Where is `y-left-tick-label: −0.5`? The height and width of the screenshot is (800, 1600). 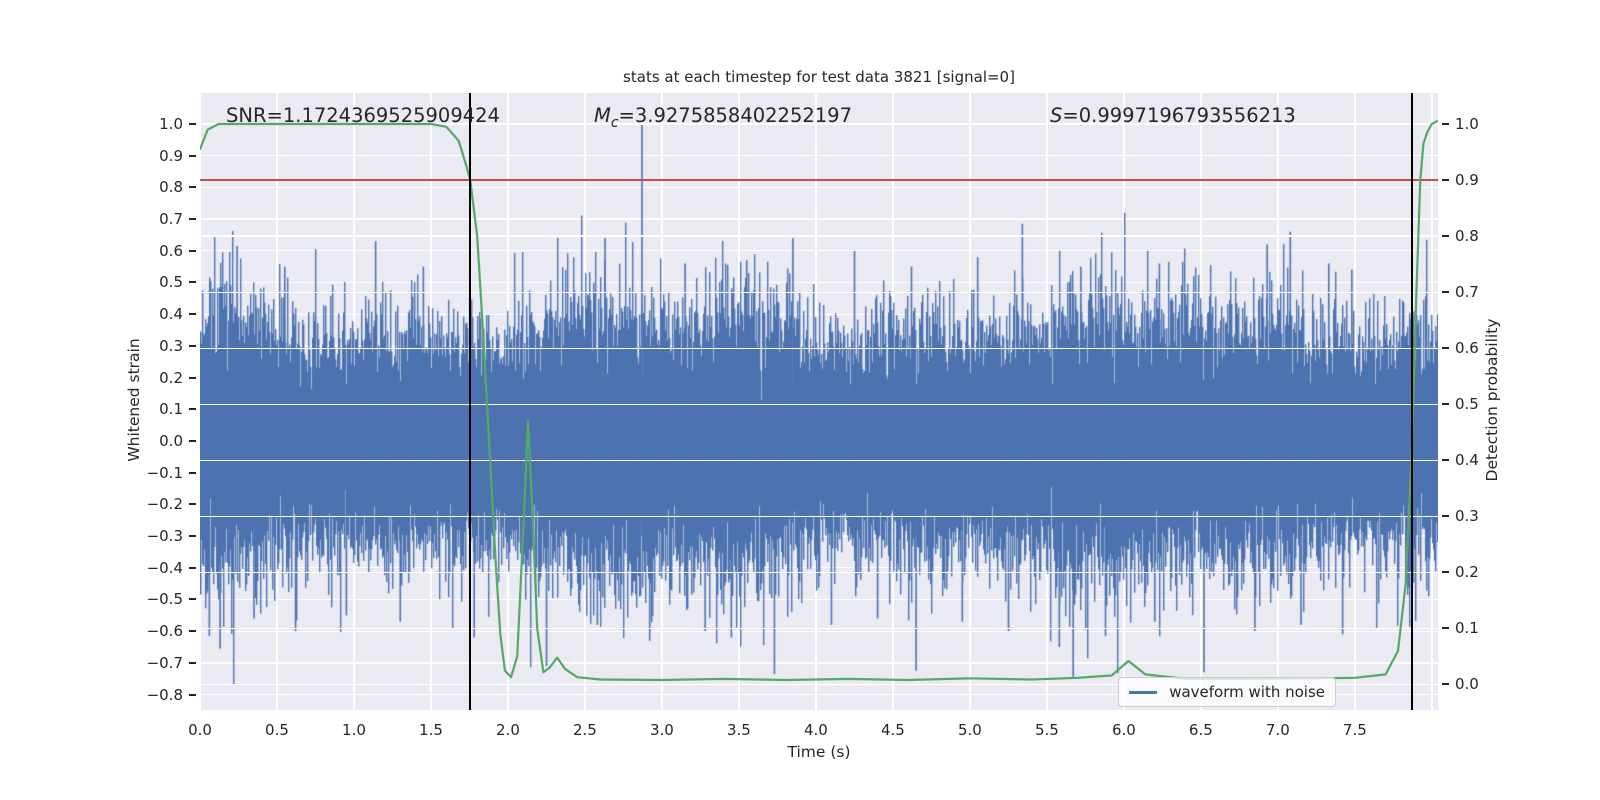 y-left-tick-label: −0.5 is located at coordinates (164, 599).